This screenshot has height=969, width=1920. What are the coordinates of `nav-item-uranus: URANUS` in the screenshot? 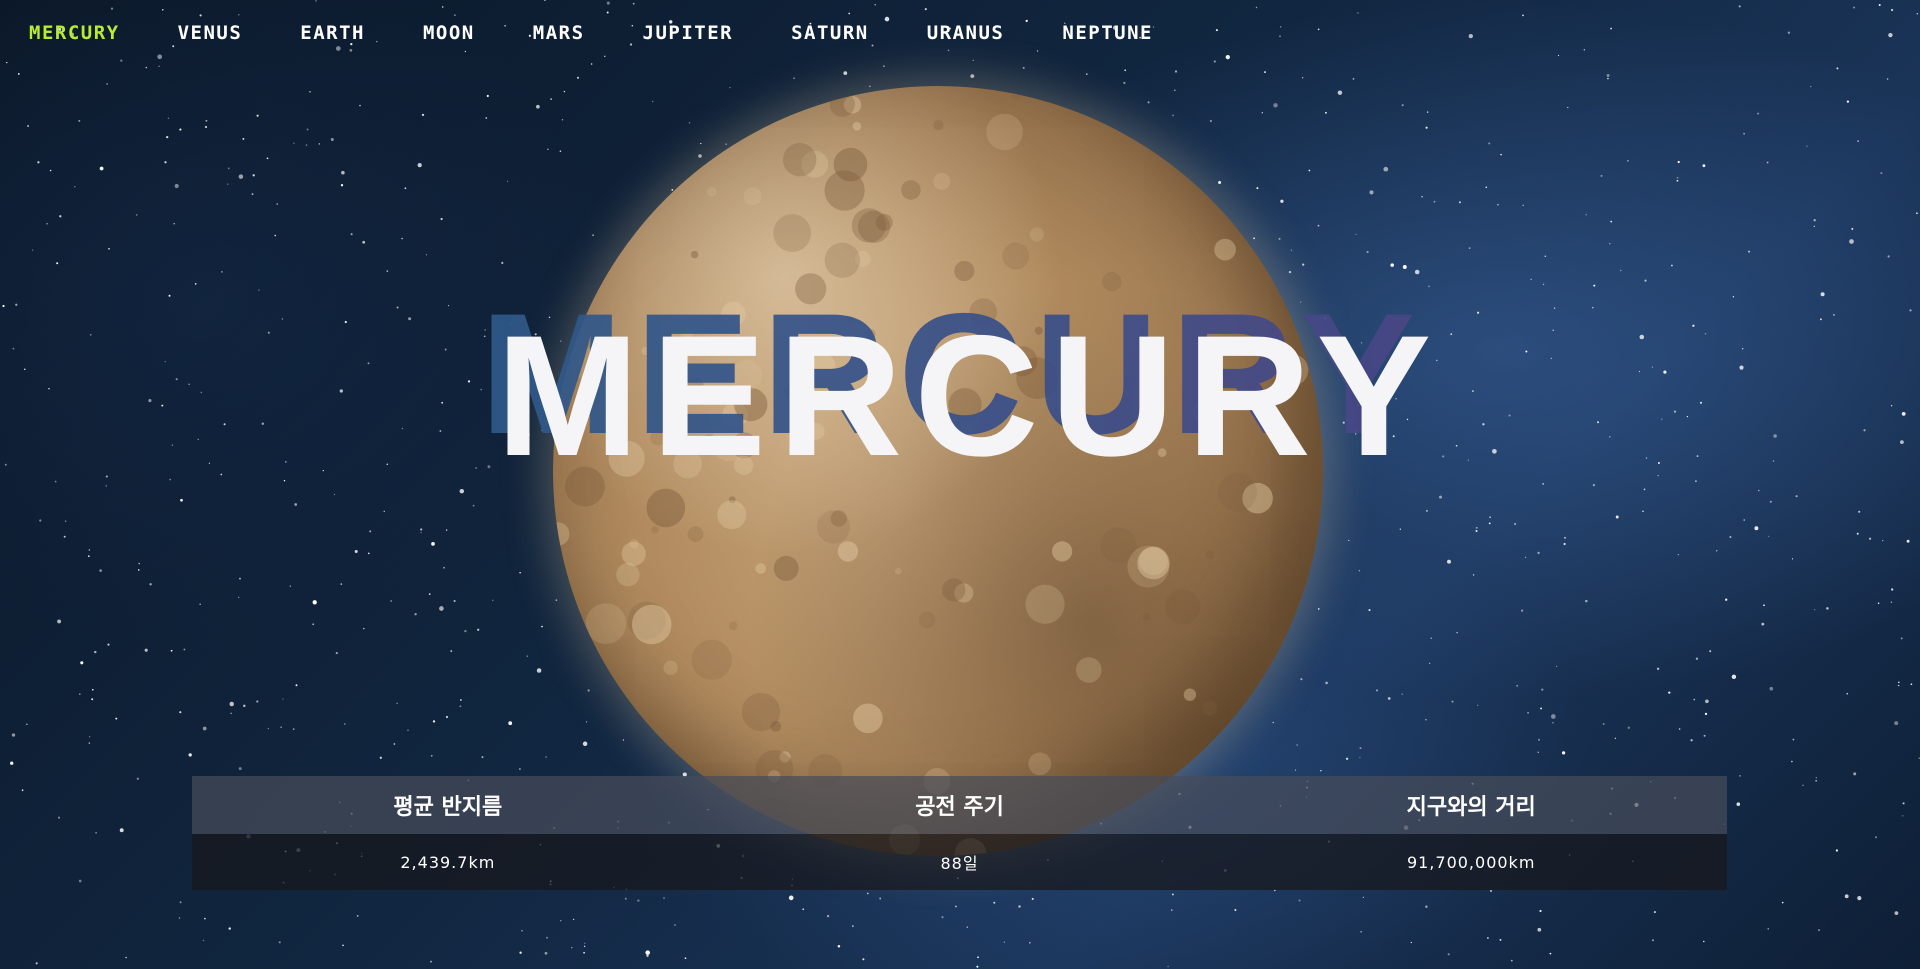 It's located at (966, 33).